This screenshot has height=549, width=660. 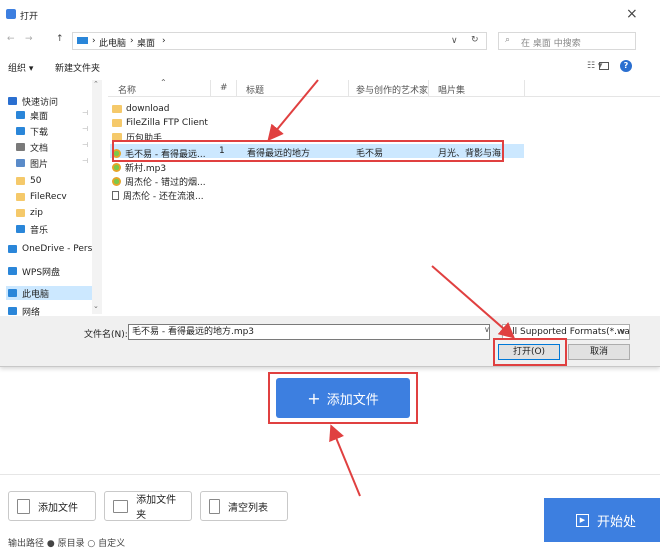 What do you see at coordinates (293, 110) in the screenshot?
I see `arrow-to-selected-file` at bounding box center [293, 110].